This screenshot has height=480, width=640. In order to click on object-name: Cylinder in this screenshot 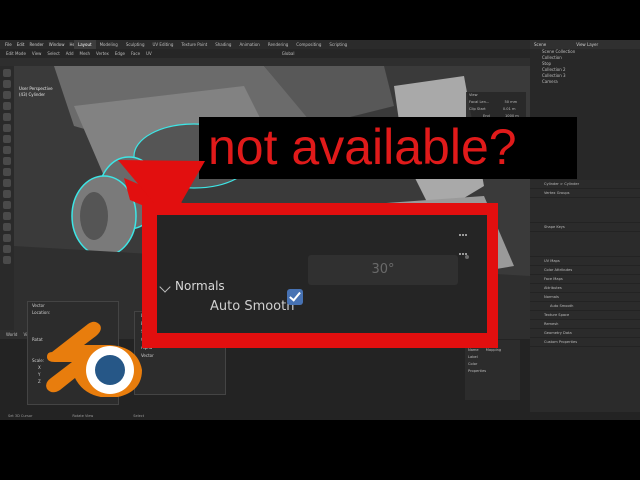, I will do `click(551, 184)`.